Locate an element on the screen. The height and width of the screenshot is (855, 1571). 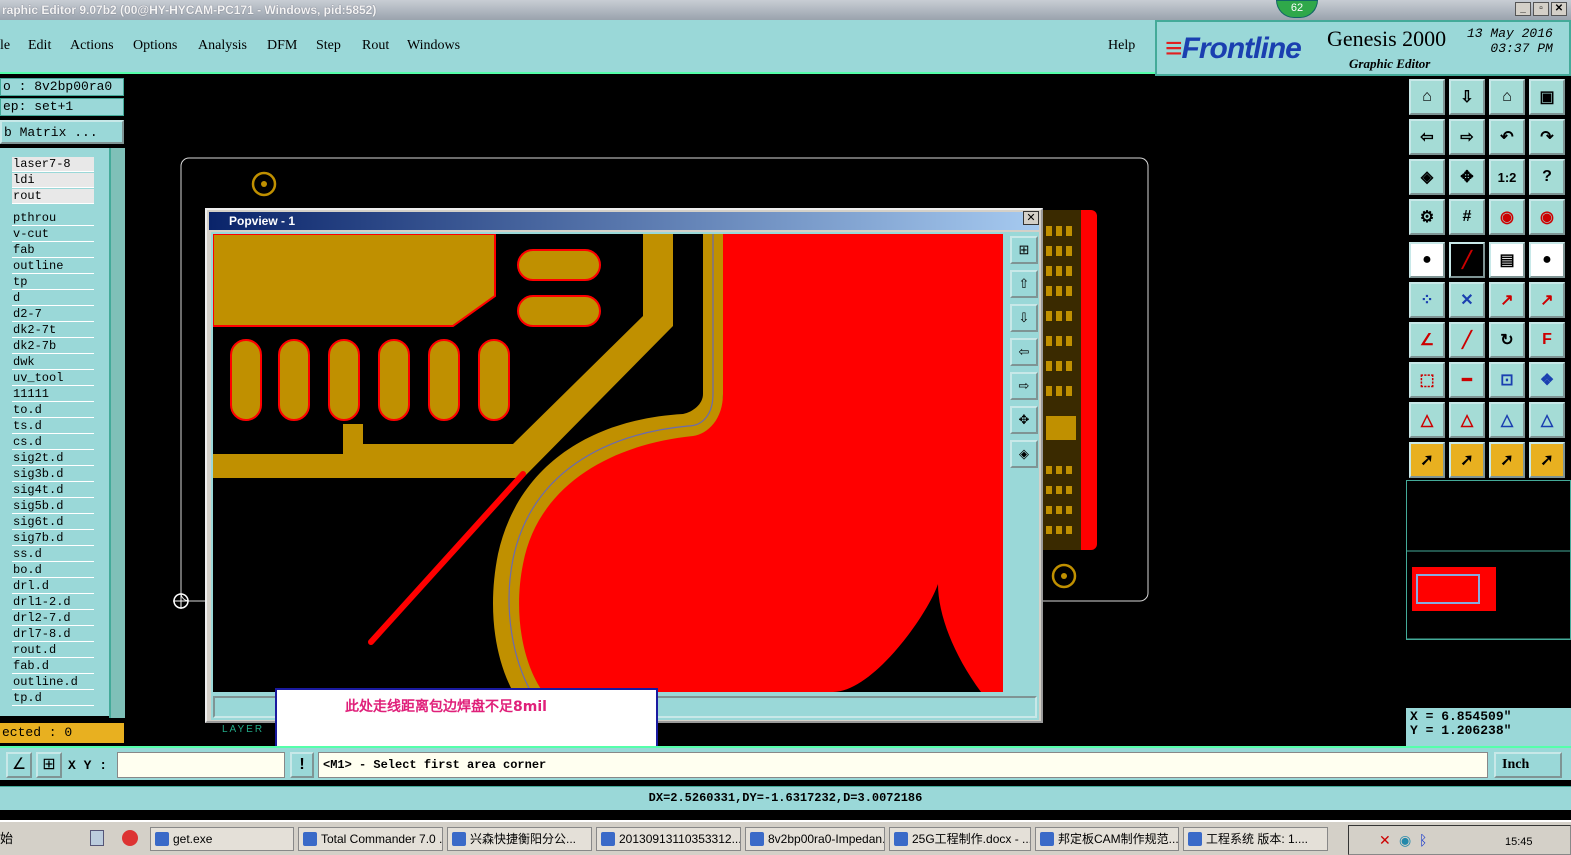
layer-item: cs.d is located at coordinates (53, 442).